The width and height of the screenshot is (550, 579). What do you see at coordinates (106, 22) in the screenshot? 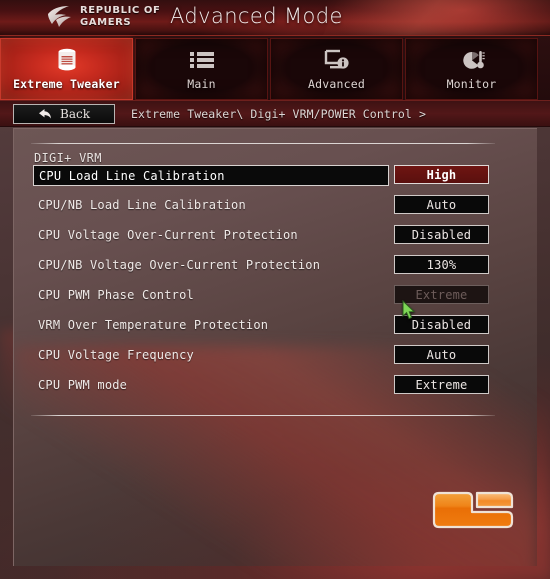
I see `rog-wordmark-line2: GAMERS` at bounding box center [106, 22].